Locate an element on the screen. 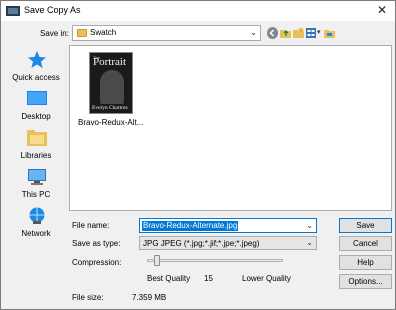 The height and width of the screenshot is (310, 396). libraries-icon is located at coordinates (37, 138).